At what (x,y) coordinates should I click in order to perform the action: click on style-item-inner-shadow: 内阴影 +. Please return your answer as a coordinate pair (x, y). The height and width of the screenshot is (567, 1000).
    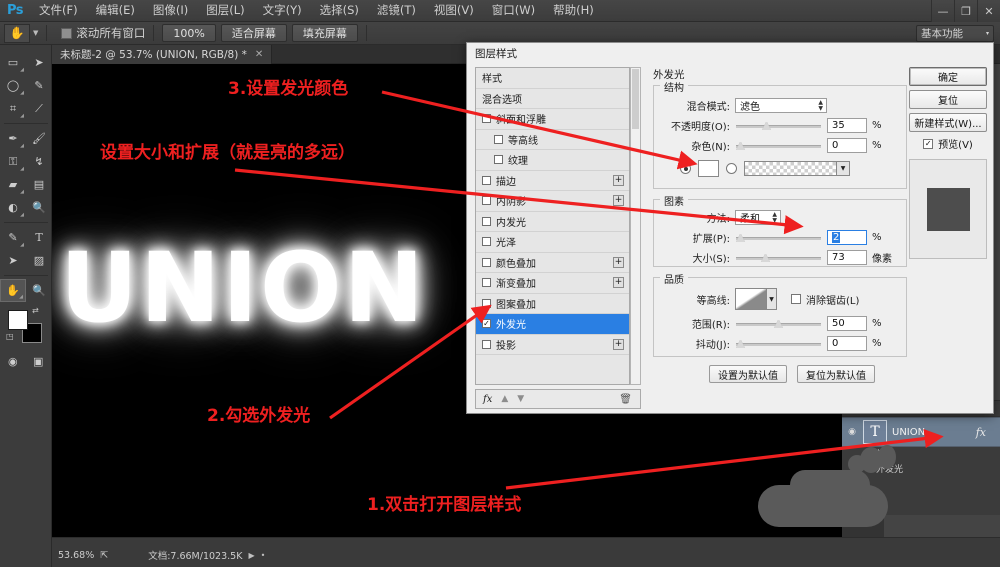
    Looking at the image, I should click on (552, 201).